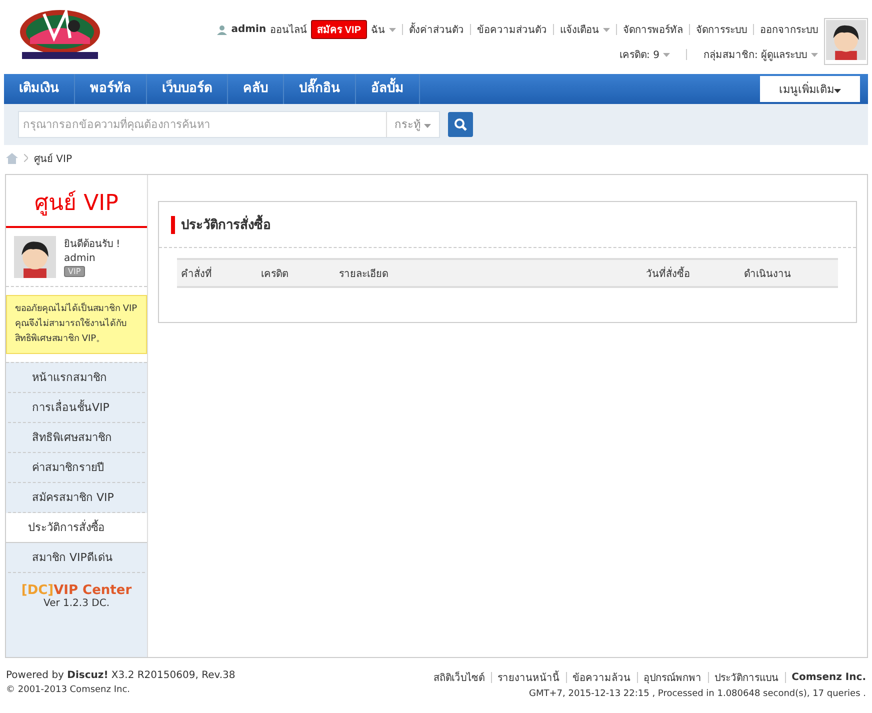 The image size is (872, 713). What do you see at coordinates (529, 677) in the screenshot?
I see `footer-link: รายงานหน้านี้` at bounding box center [529, 677].